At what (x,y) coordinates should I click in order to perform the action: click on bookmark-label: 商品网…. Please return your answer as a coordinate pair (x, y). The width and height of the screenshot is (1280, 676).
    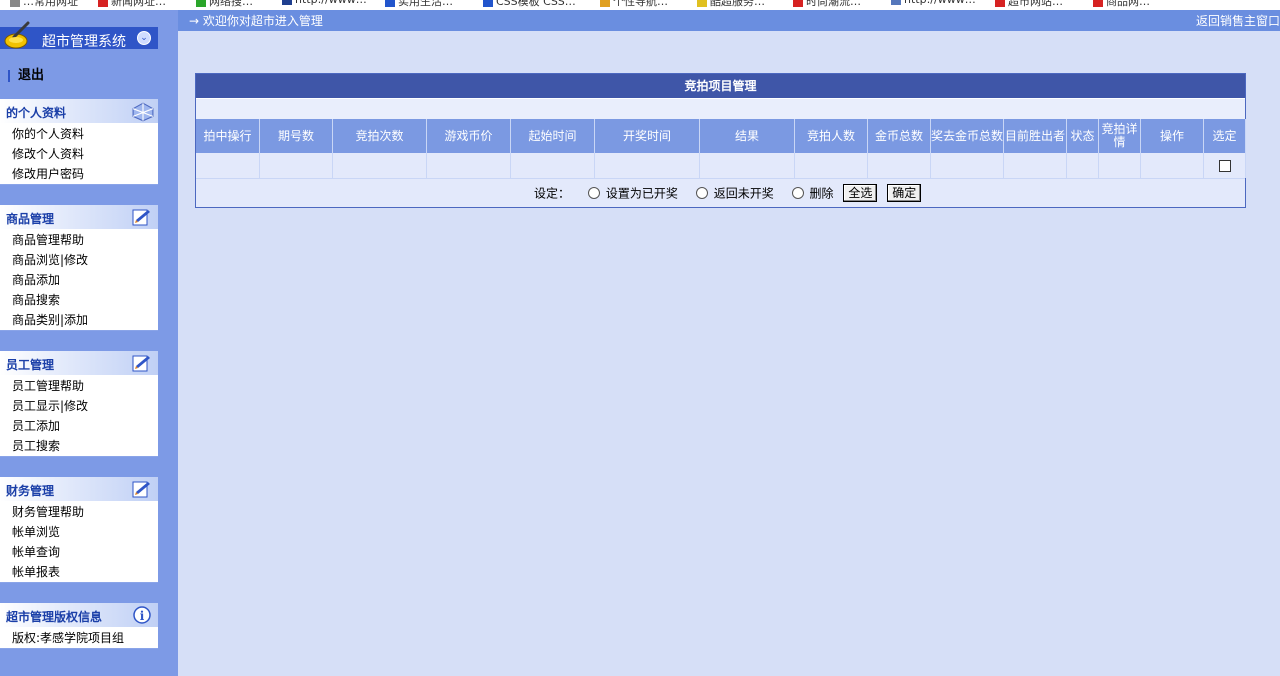
    Looking at the image, I should click on (1128, 4).